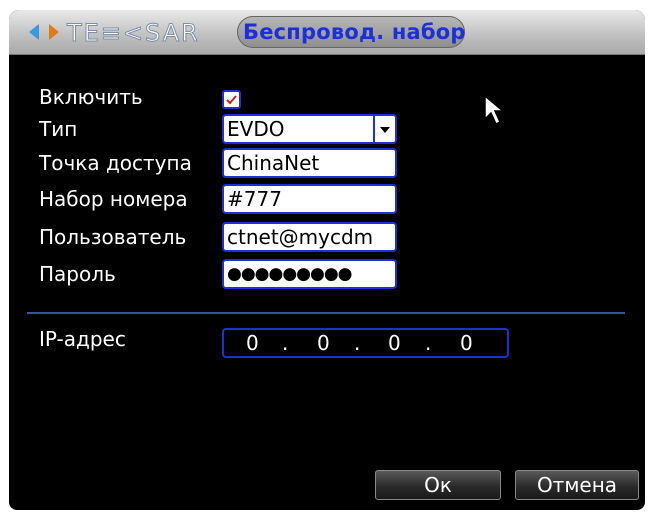 This screenshot has width=656, height=520. I want to click on checkmark-icon, so click(231, 100).